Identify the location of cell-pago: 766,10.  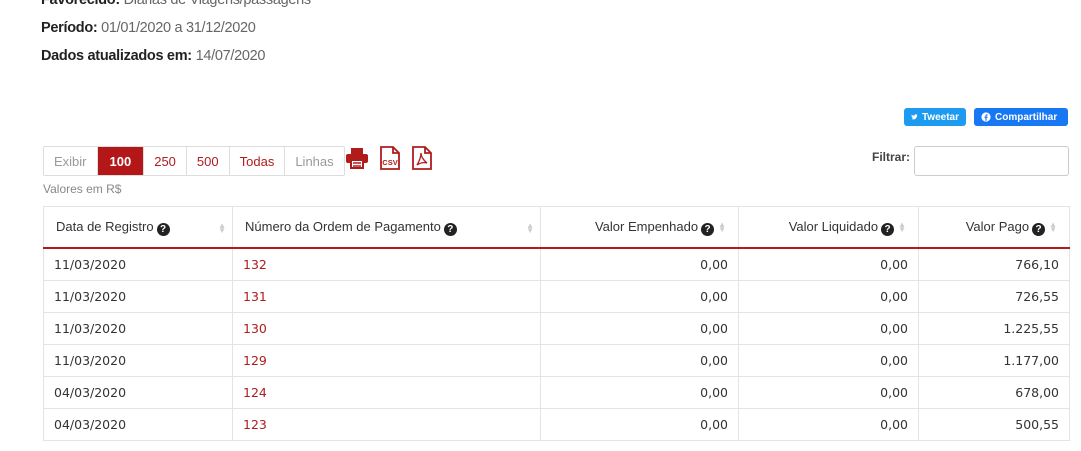
(994, 264).